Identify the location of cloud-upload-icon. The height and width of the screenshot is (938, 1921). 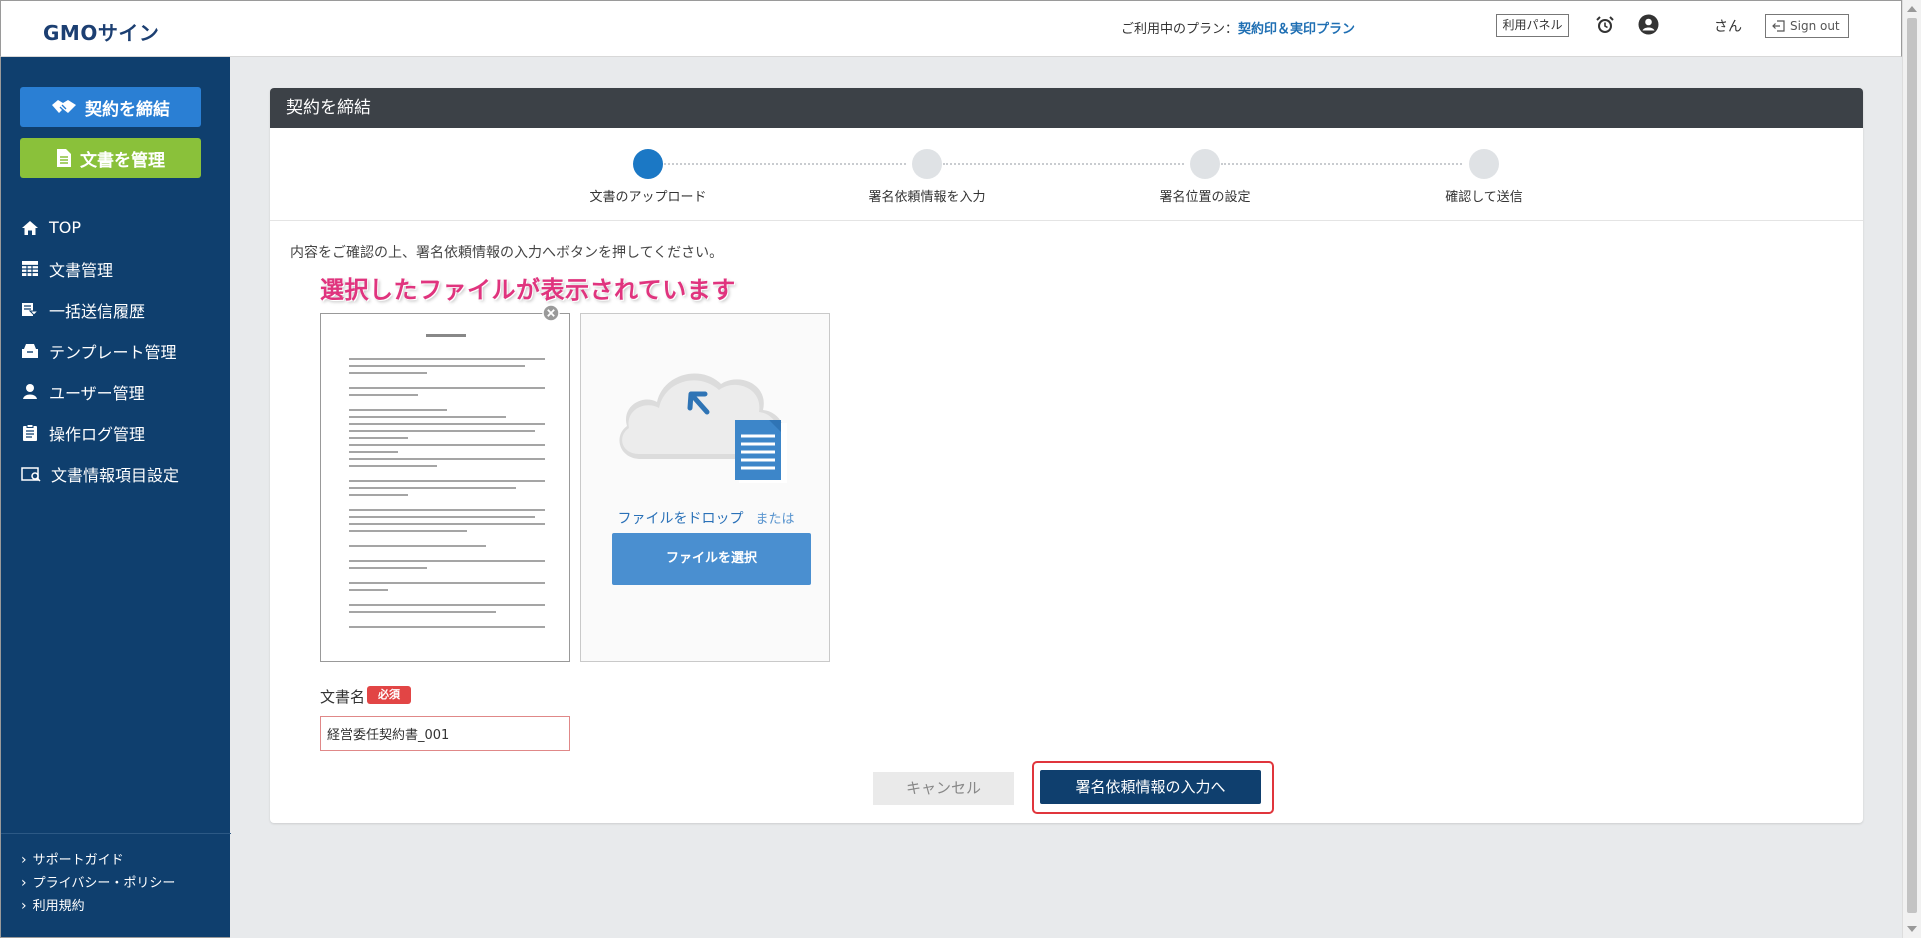
(703, 428).